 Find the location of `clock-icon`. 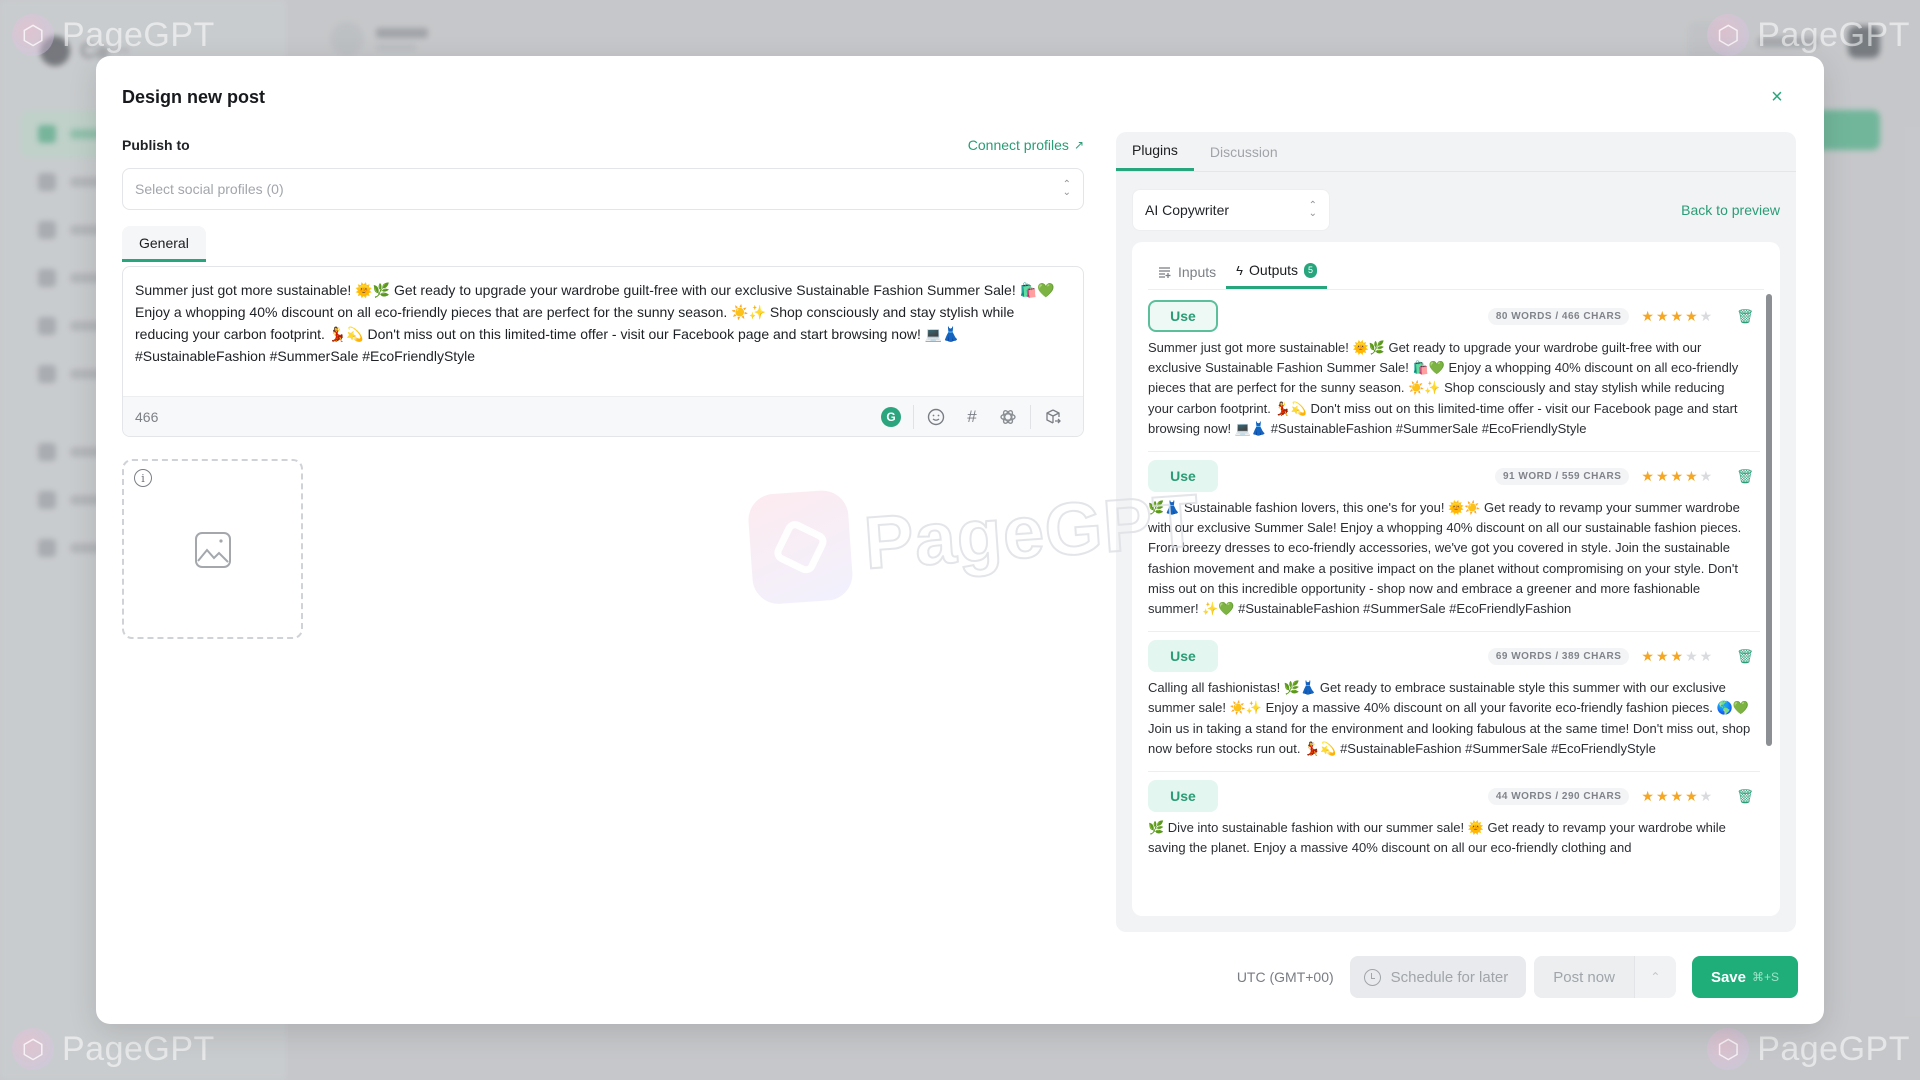

clock-icon is located at coordinates (1372, 977).